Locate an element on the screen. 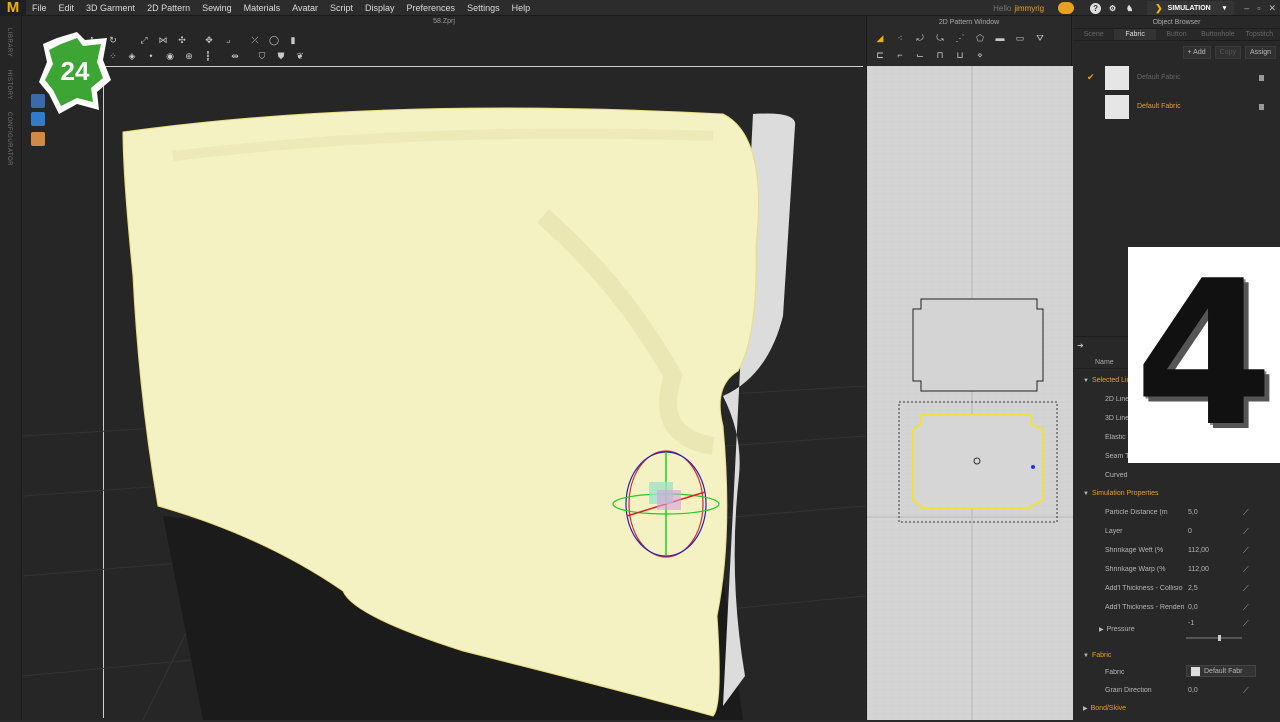 The height and width of the screenshot is (722, 1280). fold-2d-icon: ⌐ is located at coordinates (900, 55).